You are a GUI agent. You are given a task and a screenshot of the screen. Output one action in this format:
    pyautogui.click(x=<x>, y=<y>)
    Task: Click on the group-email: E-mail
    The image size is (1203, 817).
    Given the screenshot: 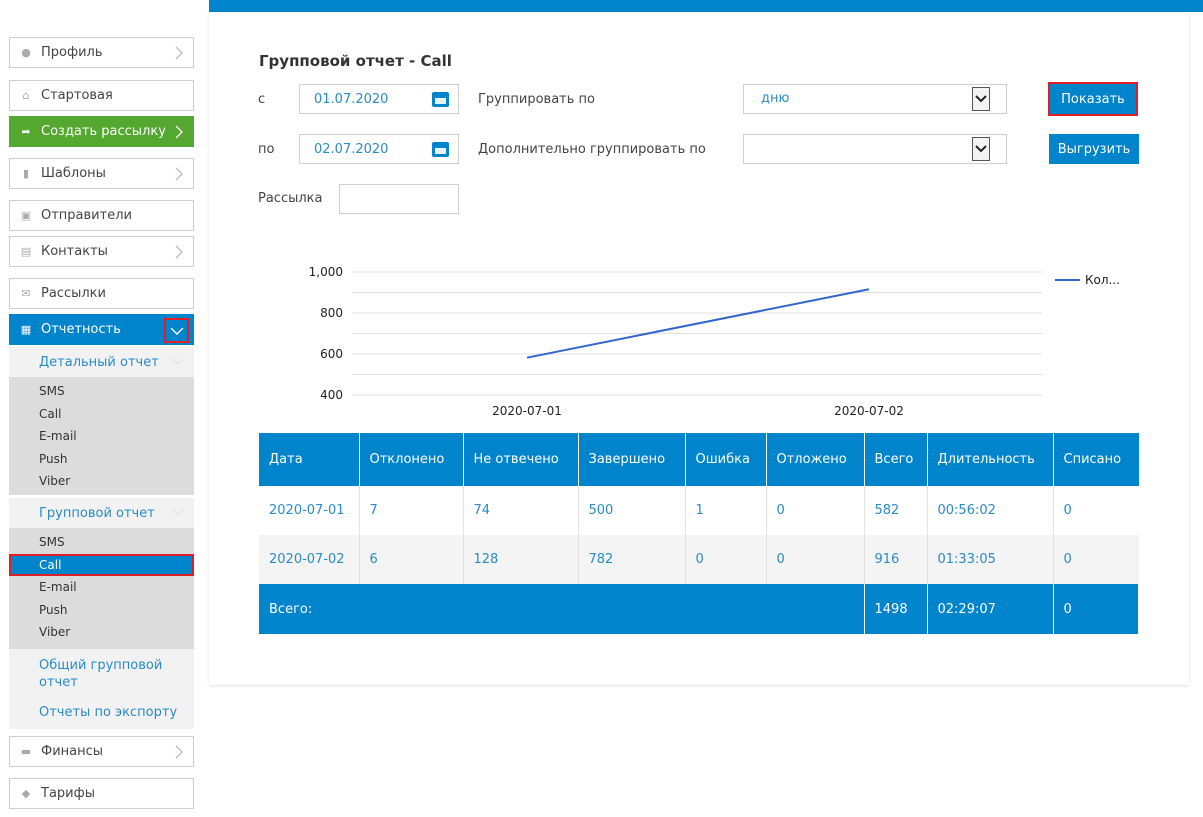 What is the action you would take?
    pyautogui.click(x=101, y=587)
    